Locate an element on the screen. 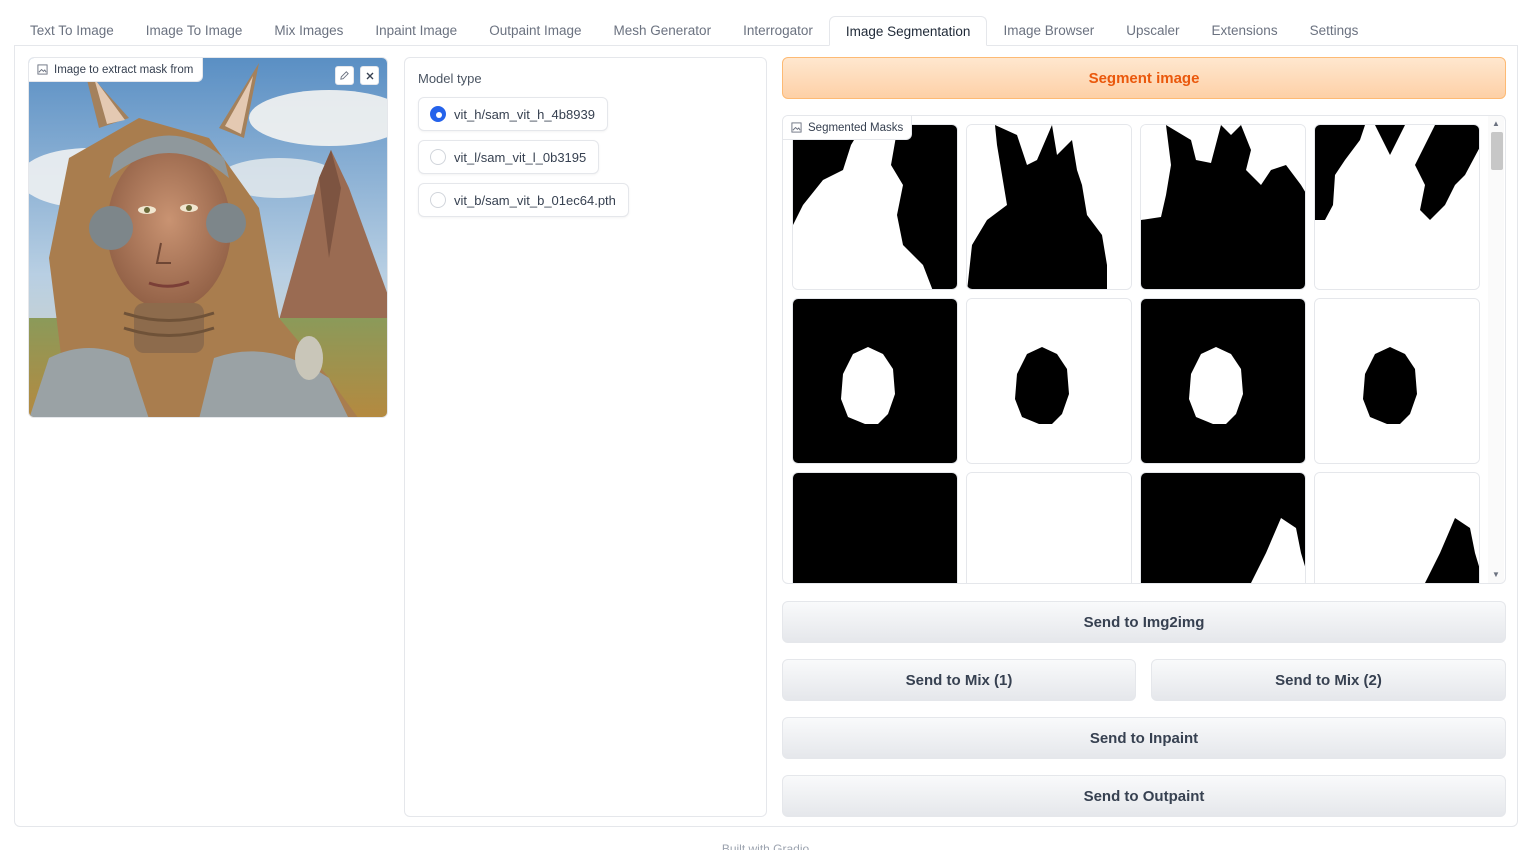 The image size is (1531, 850). send-to-mix2-button: Send to Mix (2) is located at coordinates (1328, 680).